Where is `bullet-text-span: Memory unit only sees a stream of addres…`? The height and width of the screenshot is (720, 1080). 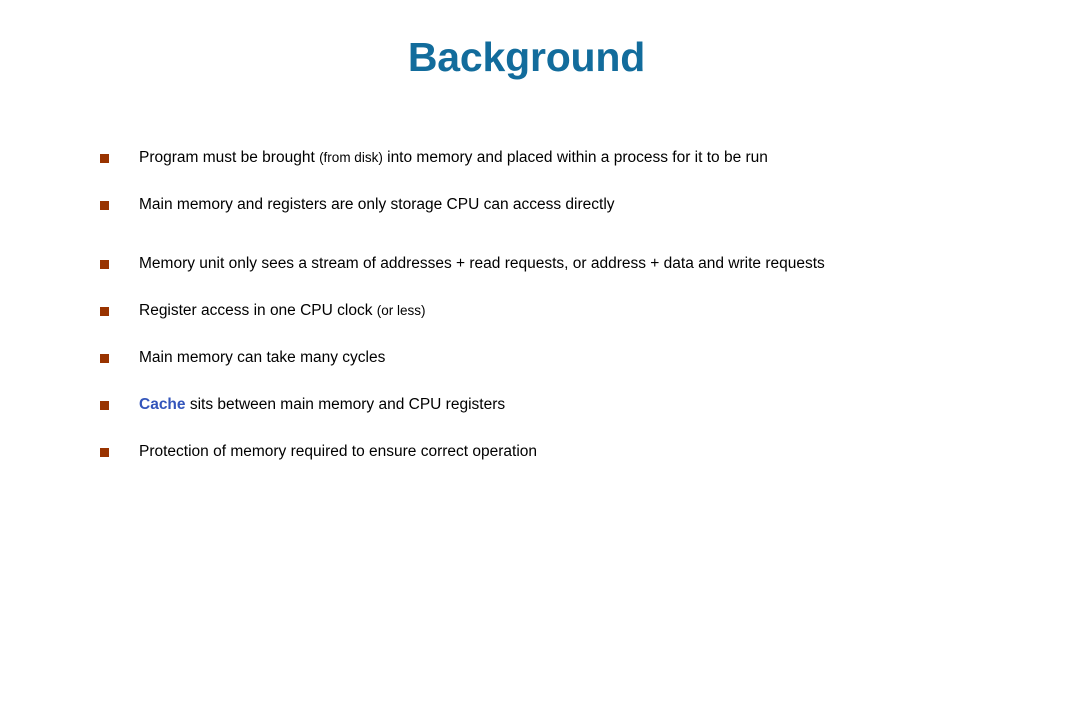 bullet-text-span: Memory unit only sees a stream of addres… is located at coordinates (482, 263).